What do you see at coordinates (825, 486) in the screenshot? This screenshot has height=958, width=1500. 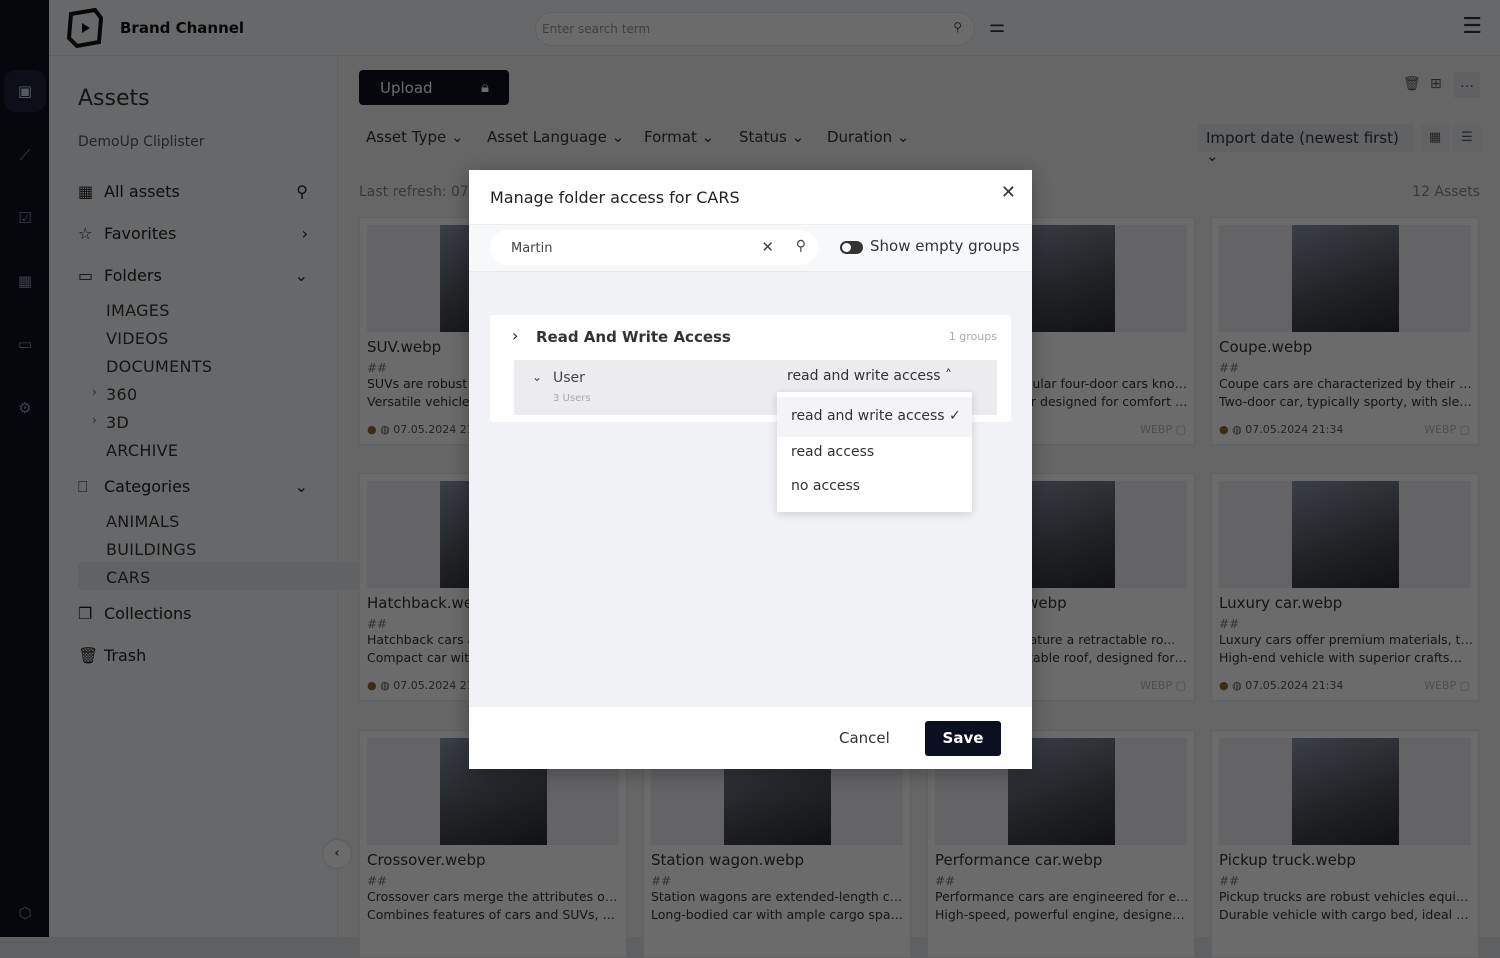 I see `option-no-access: no access` at bounding box center [825, 486].